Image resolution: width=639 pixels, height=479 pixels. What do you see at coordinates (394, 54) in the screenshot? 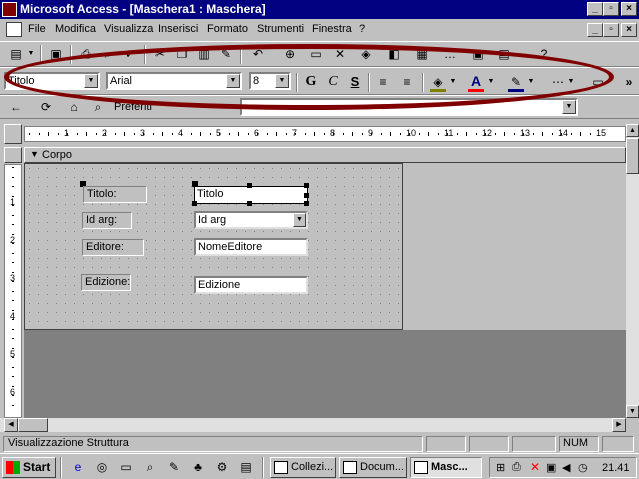
I see `code-icon: ◧` at bounding box center [394, 54].